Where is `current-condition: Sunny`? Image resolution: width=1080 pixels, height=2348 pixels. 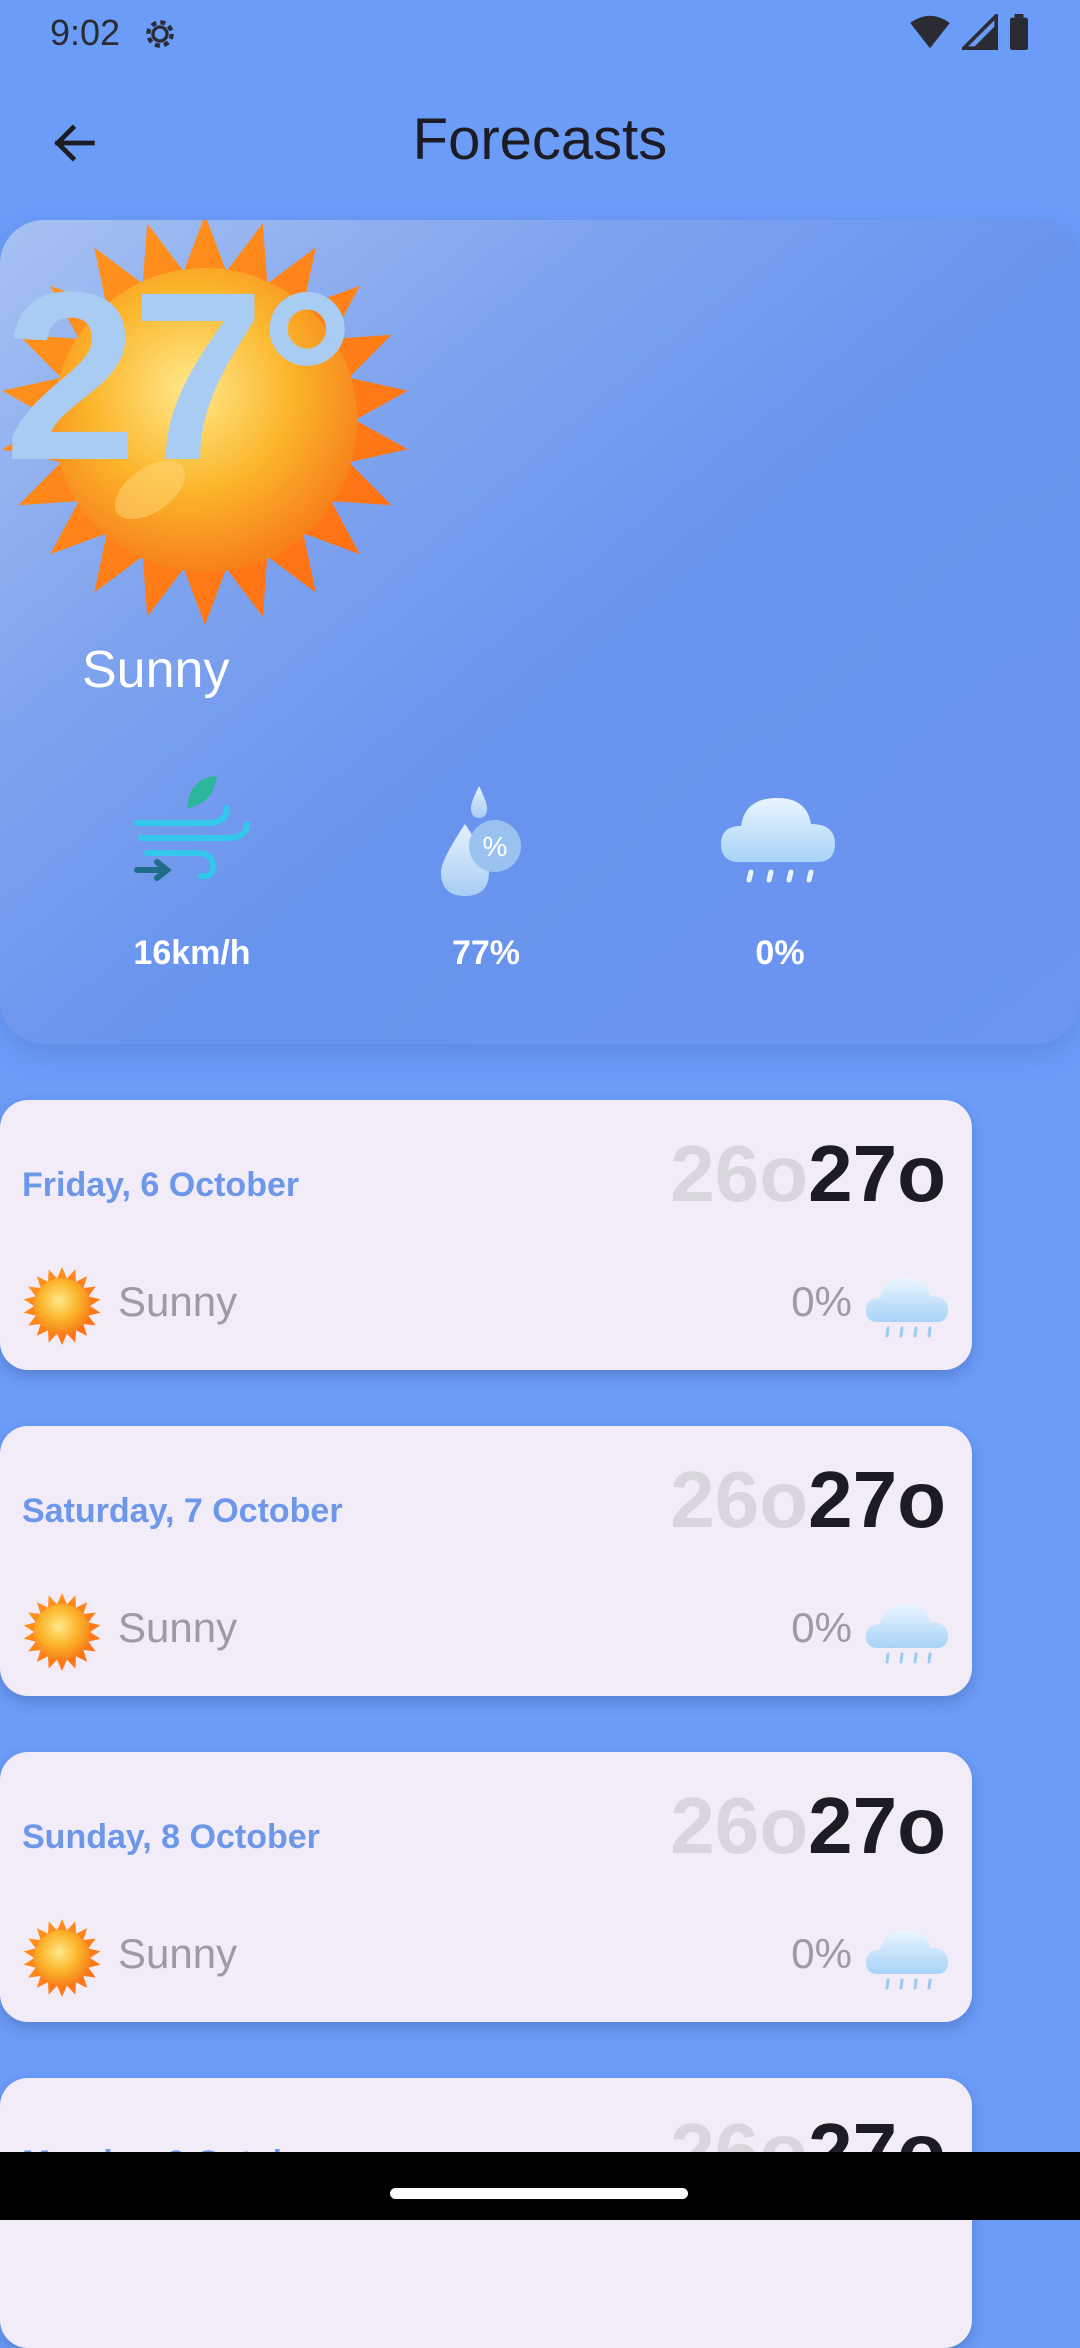
current-condition: Sunny is located at coordinates (156, 670).